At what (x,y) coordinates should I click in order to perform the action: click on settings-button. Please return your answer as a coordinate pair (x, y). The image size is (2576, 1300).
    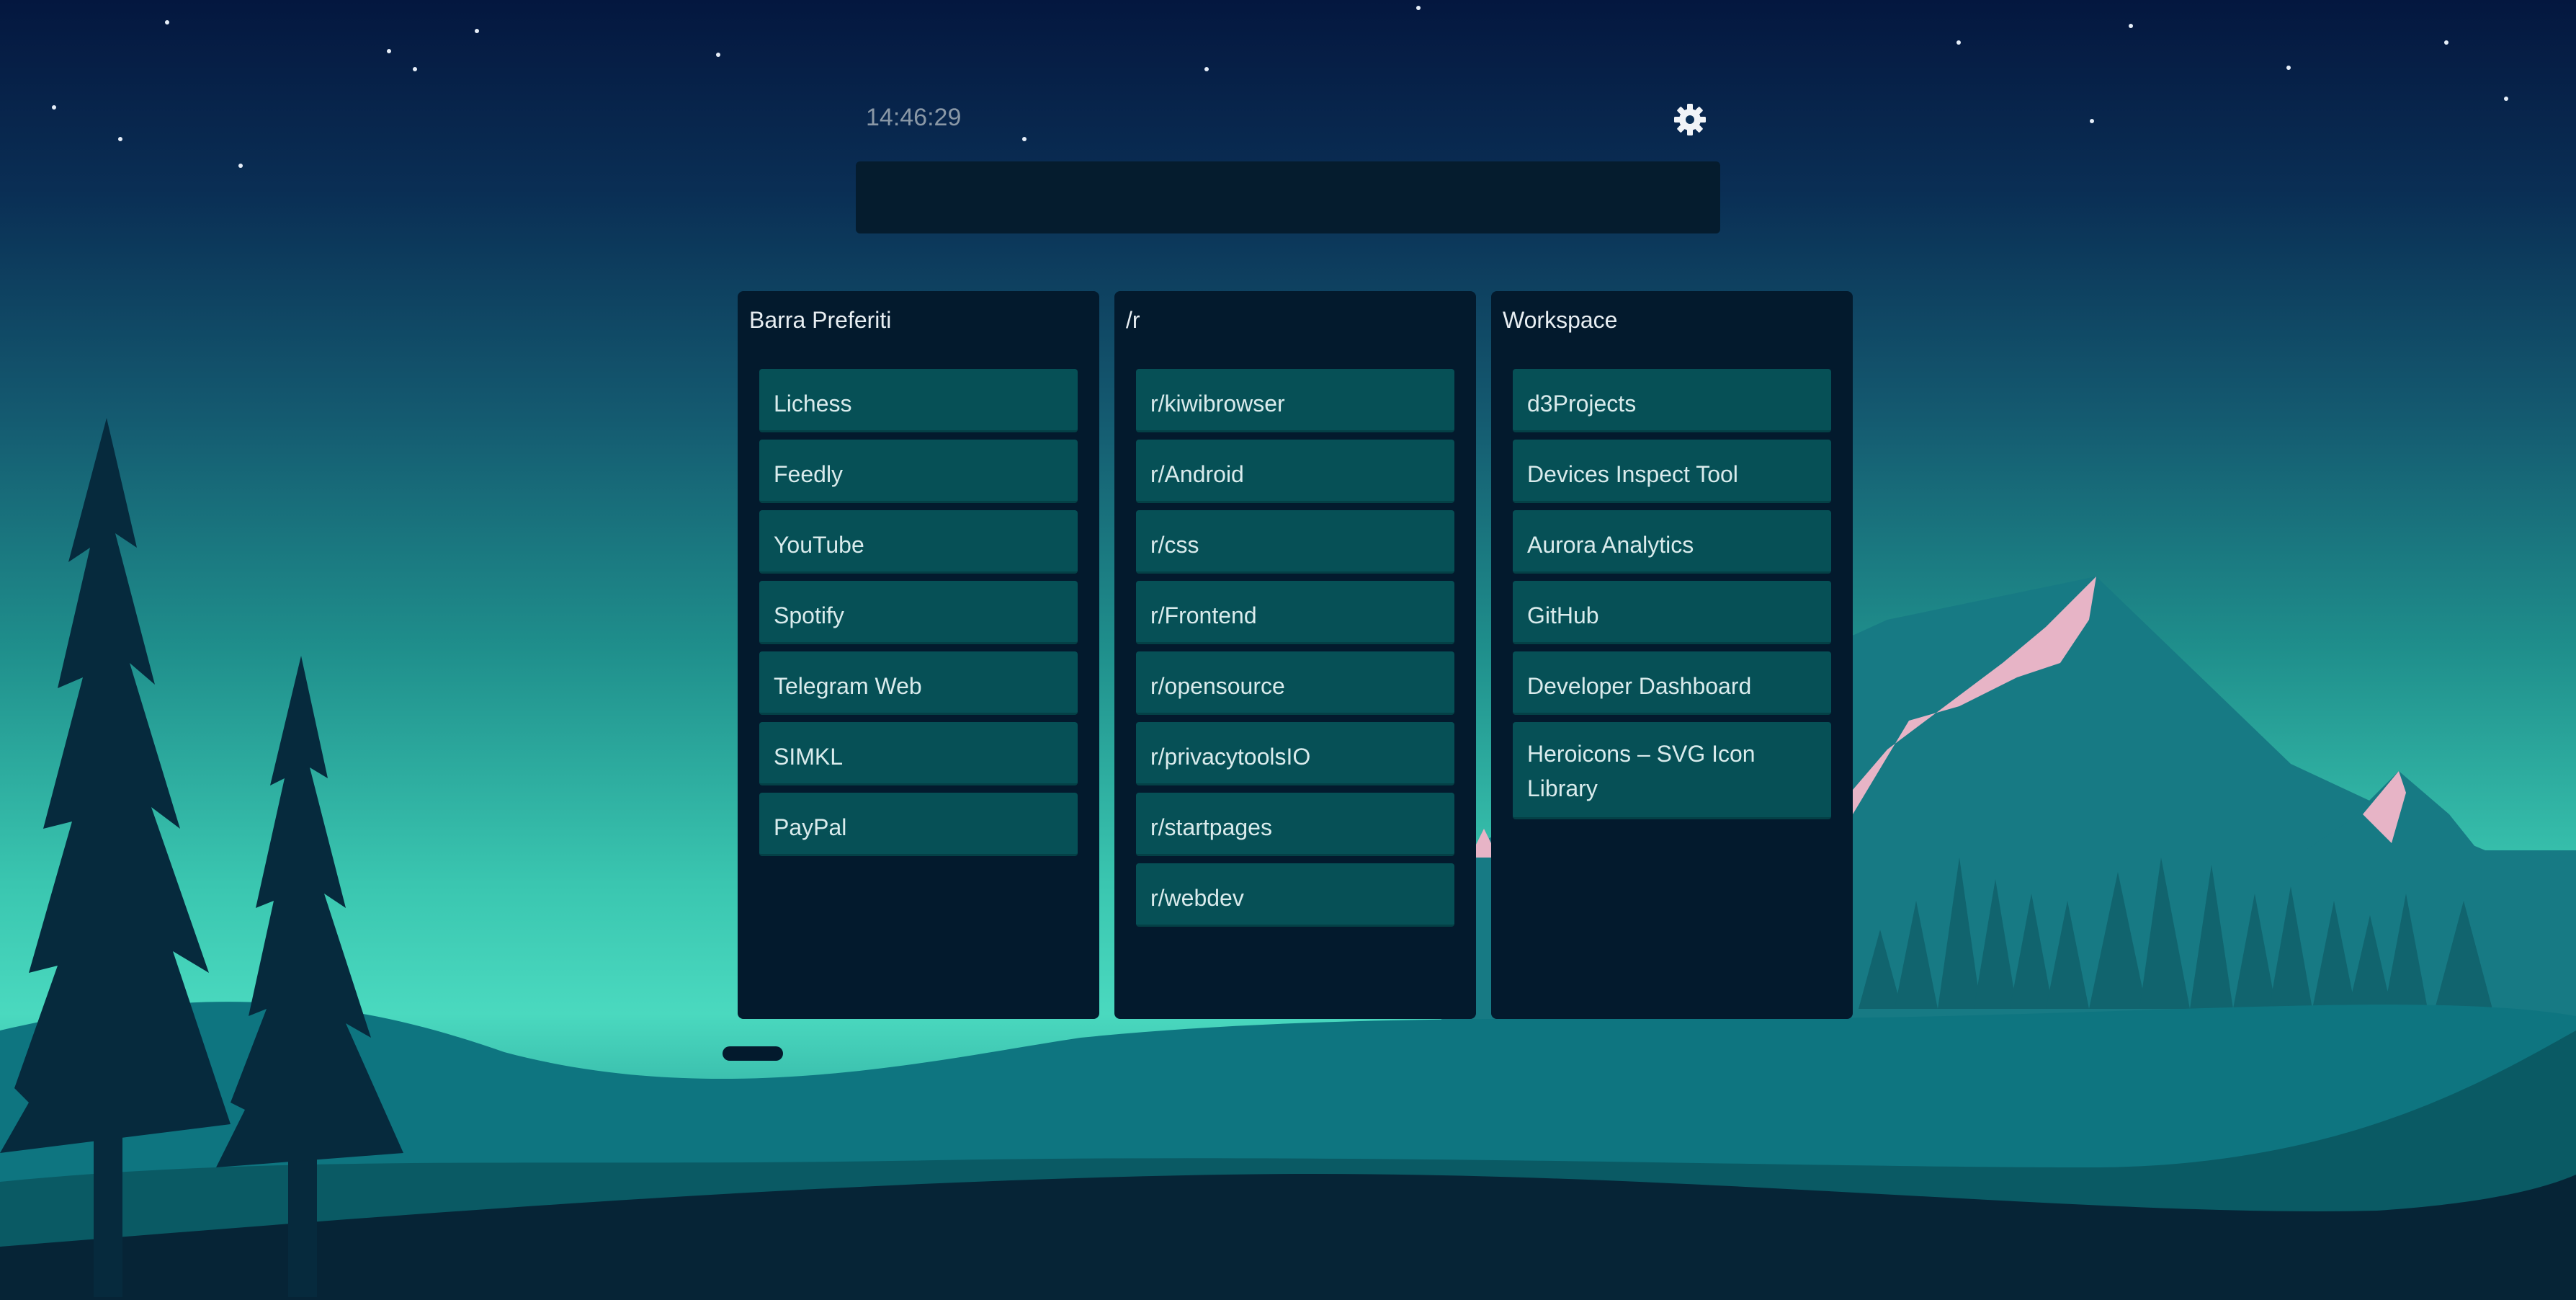
    Looking at the image, I should click on (1690, 119).